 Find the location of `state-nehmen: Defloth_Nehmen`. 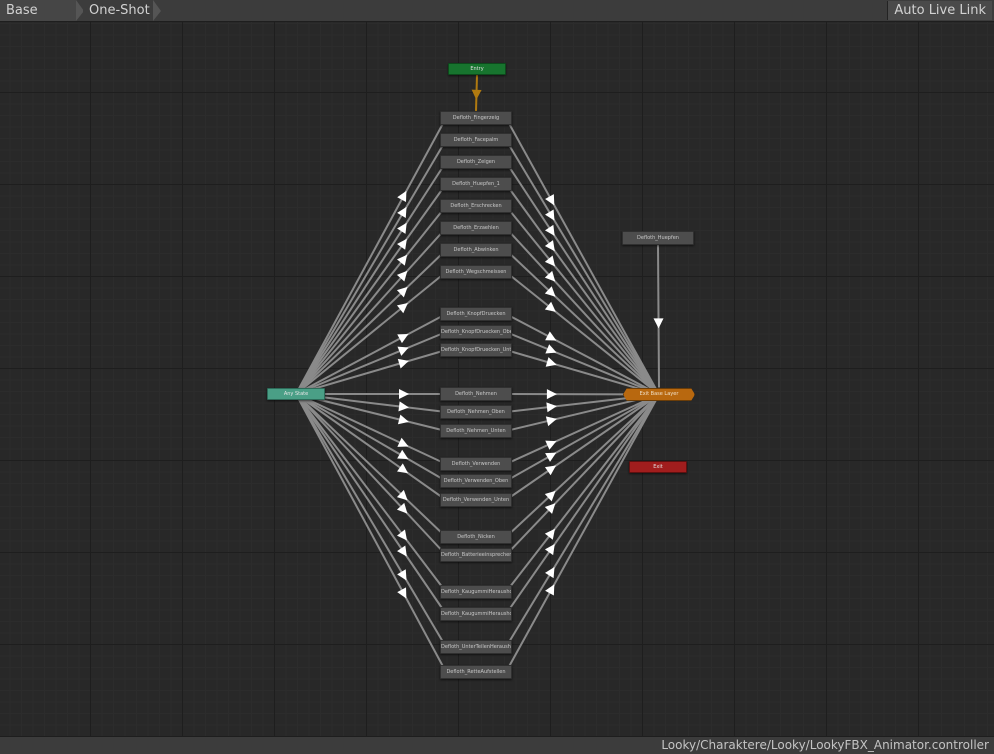

state-nehmen: Defloth_Nehmen is located at coordinates (476, 394).